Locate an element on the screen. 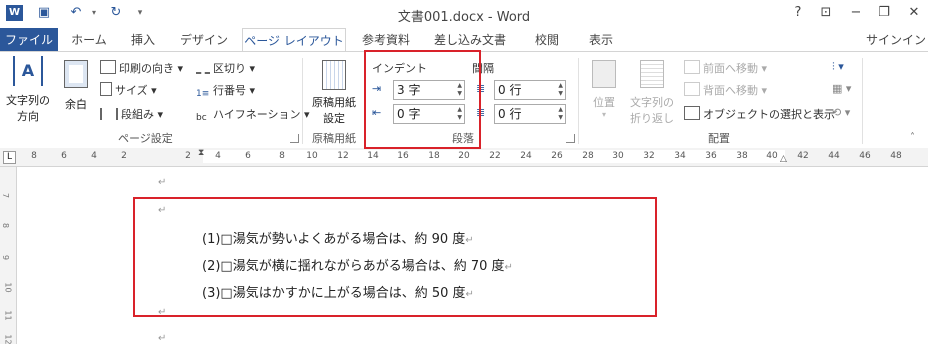  hyphenation-button: bc ハイフネーション ▾ is located at coordinates (253, 115).